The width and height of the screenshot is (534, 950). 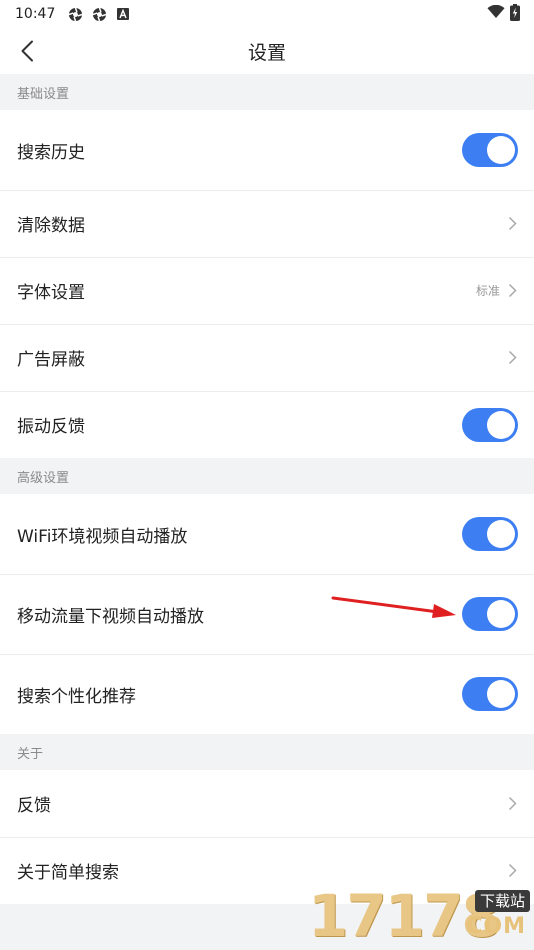 I want to click on setting-row-vibration: 振动反馈, so click(x=267, y=424).